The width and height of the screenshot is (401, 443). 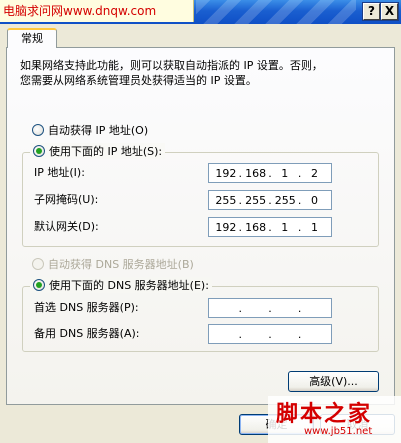 What do you see at coordinates (129, 285) in the screenshot?
I see `dns-manual-label: 使用下面的 DNS 服务器地址(E):` at bounding box center [129, 285].